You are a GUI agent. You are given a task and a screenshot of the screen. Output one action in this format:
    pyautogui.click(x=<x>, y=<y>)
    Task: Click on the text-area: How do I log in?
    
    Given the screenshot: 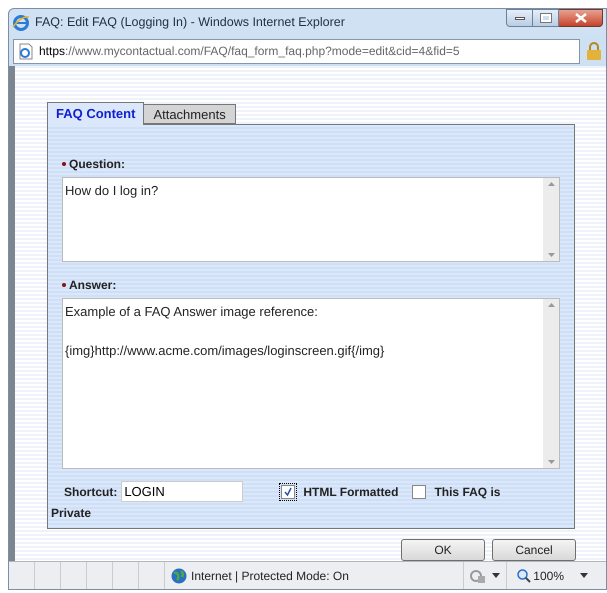 What is the action you would take?
    pyautogui.click(x=311, y=219)
    